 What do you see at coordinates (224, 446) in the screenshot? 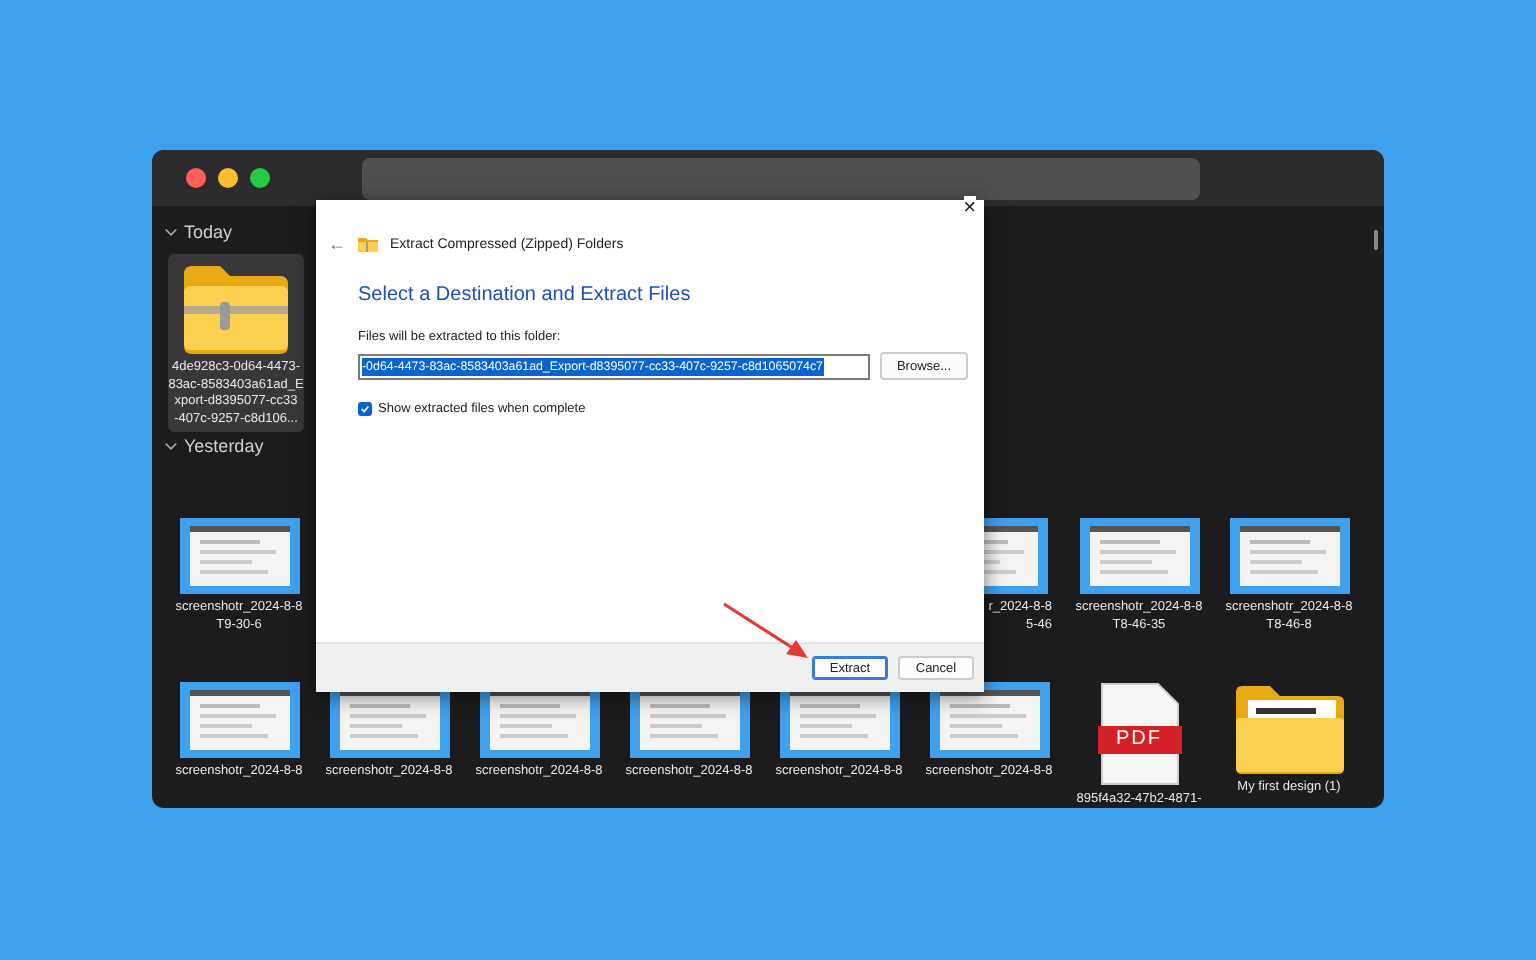
I see `section-title: Yesterday` at bounding box center [224, 446].